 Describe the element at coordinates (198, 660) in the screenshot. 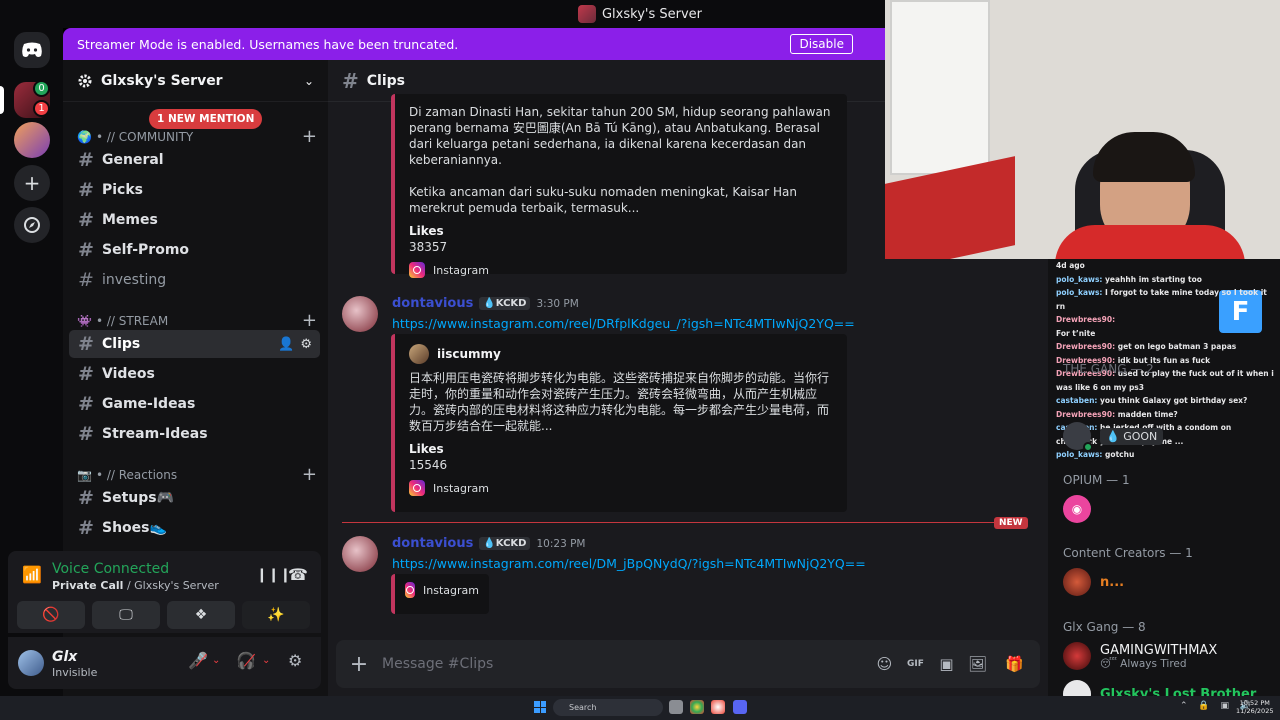

I see `mute-icon: 🎤̸` at that location.